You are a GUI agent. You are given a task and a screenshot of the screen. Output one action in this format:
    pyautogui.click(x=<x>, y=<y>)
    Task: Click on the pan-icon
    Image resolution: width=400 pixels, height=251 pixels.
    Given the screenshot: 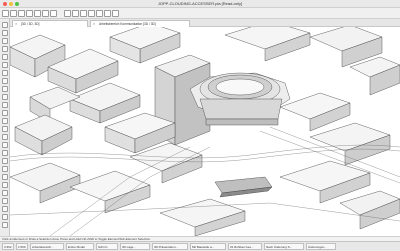 What is the action you would take?
    pyautogui.click(x=67, y=13)
    